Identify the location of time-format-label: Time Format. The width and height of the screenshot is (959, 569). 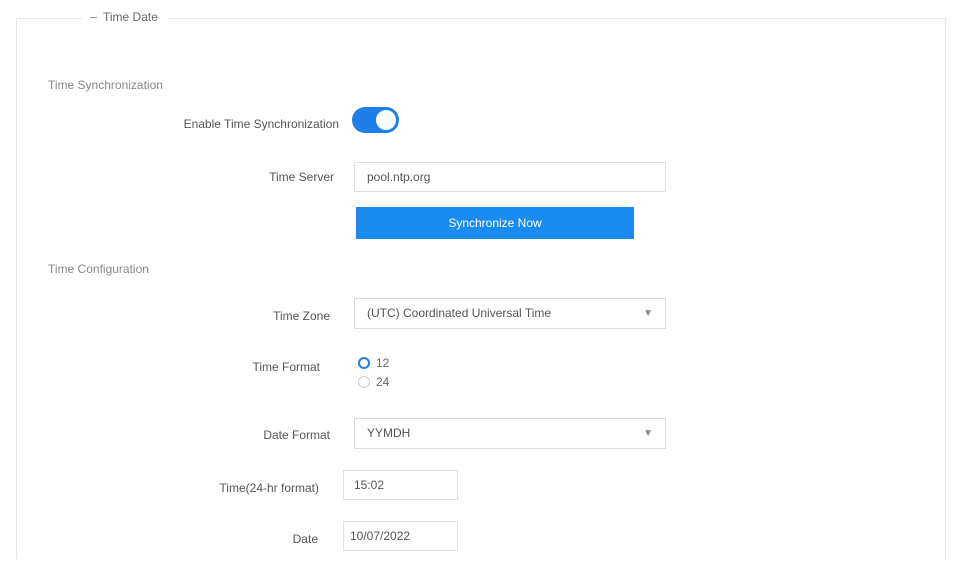
(286, 367).